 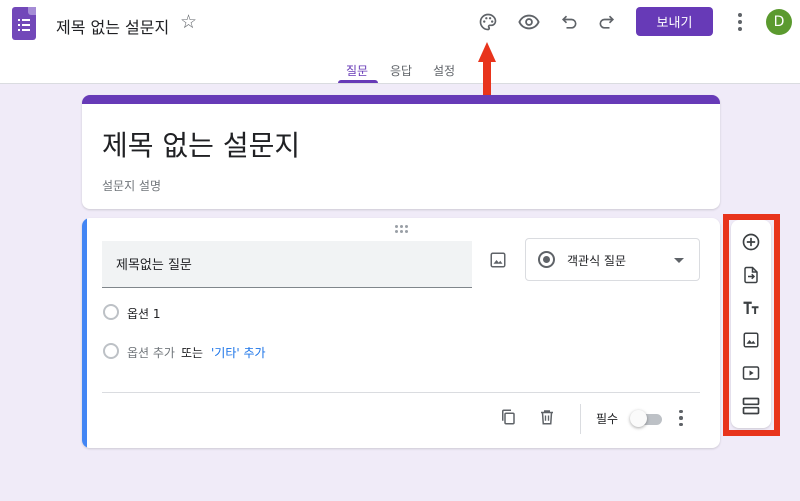 I want to click on add-question-icon, so click(x=751, y=242).